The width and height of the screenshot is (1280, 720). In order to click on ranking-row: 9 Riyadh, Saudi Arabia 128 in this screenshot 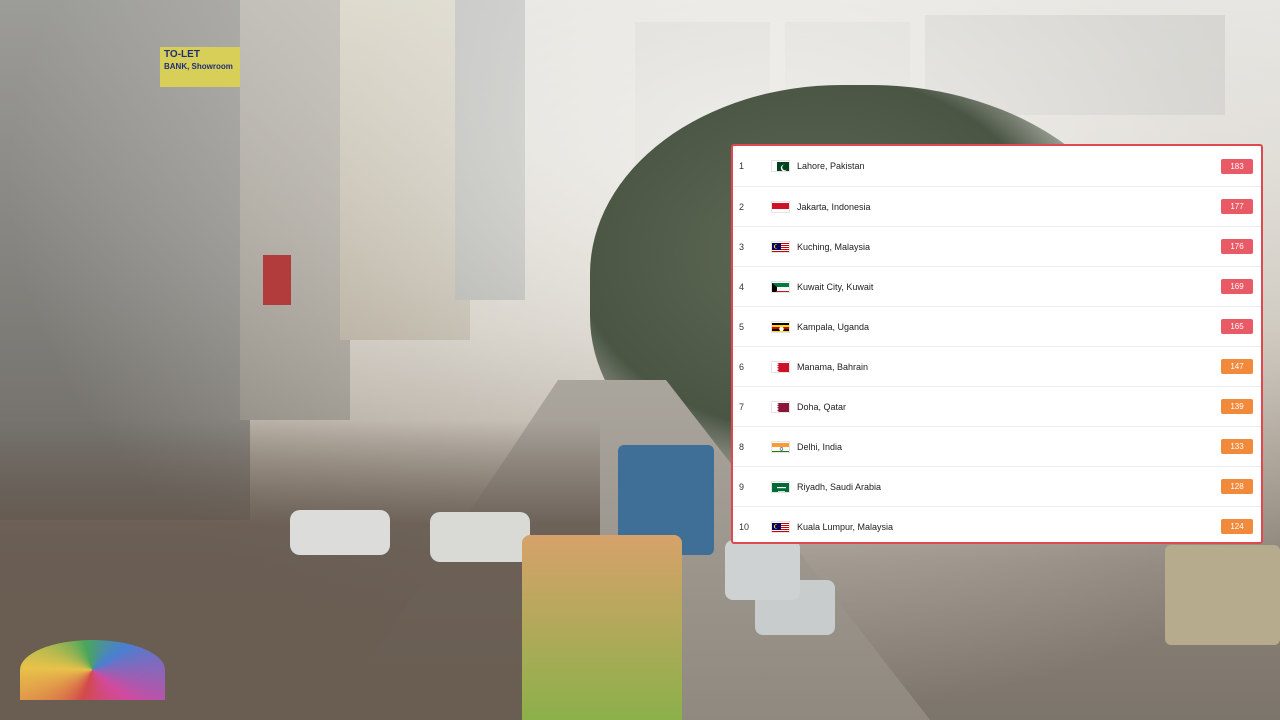, I will do `click(997, 486)`.